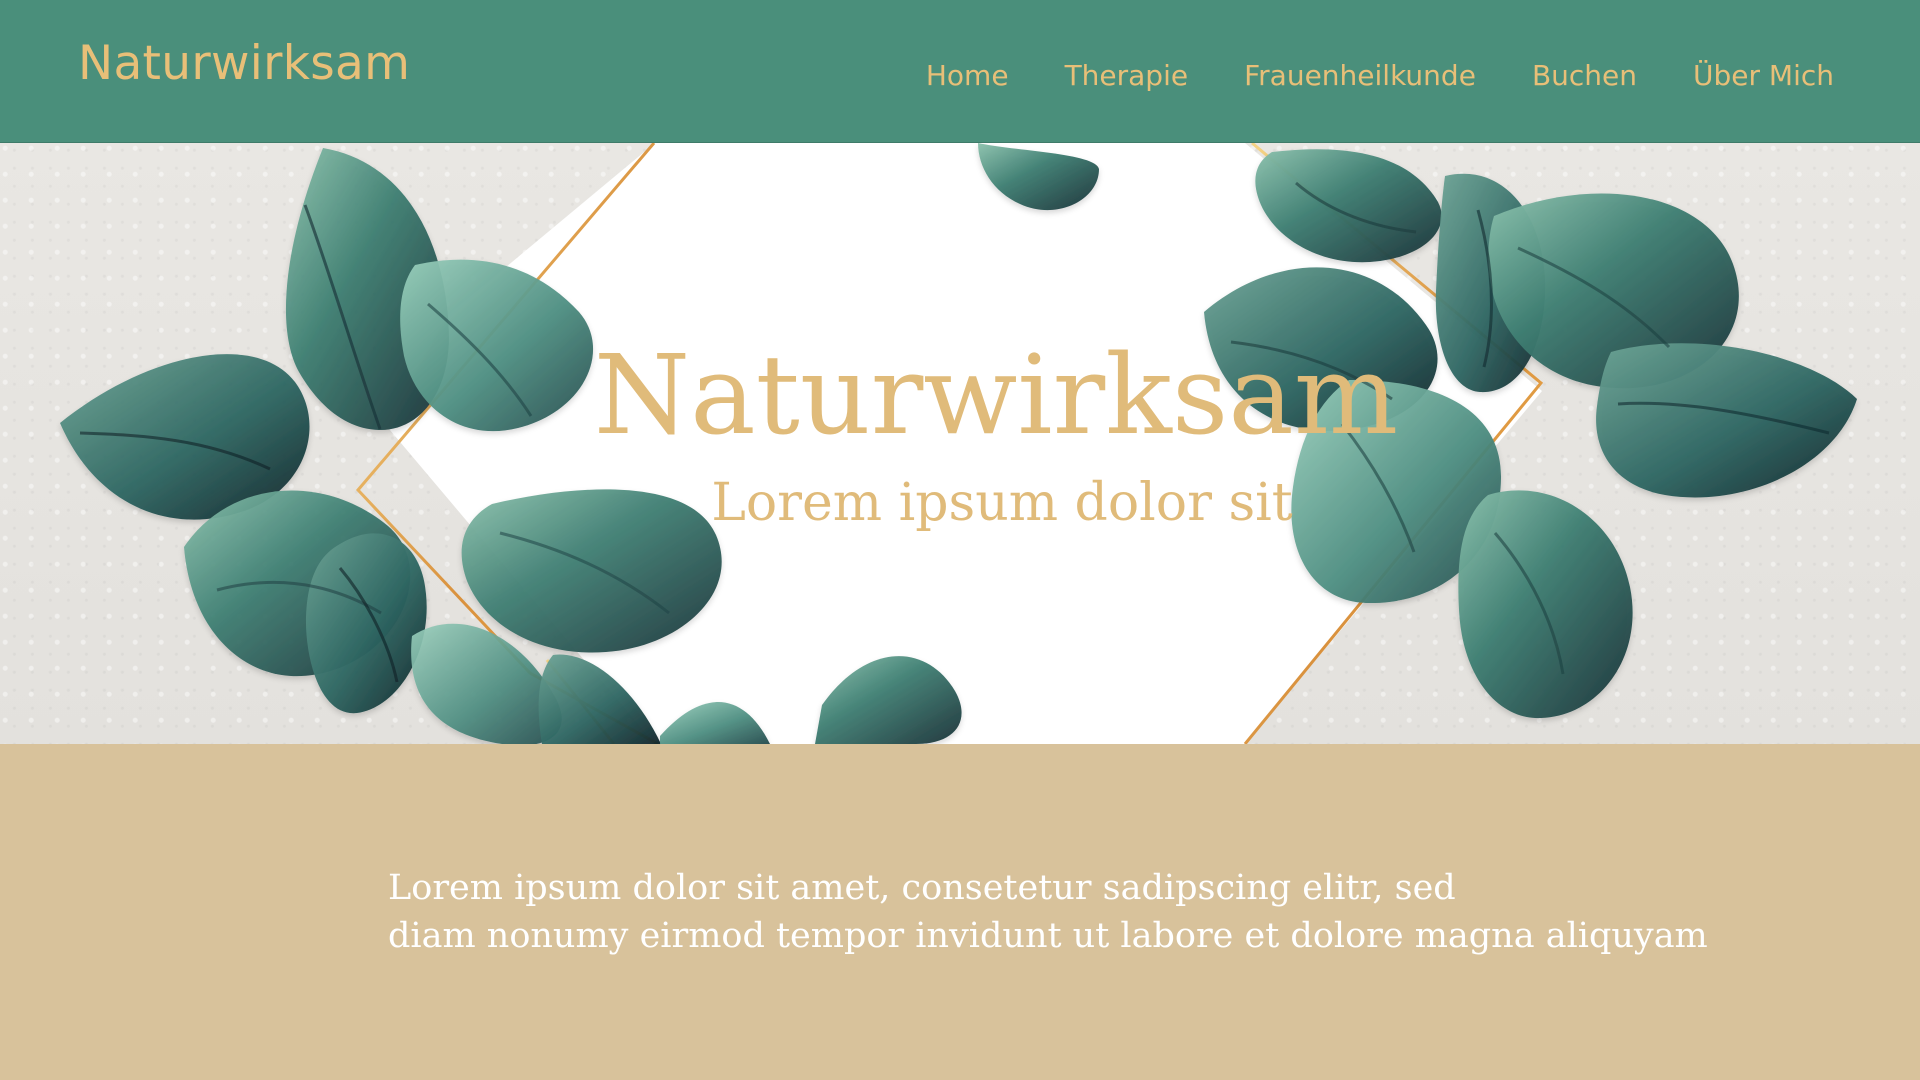 The image size is (1920, 1080). Describe the element at coordinates (1584, 75) in the screenshot. I see `nav-buchen-link: Buchen` at that location.